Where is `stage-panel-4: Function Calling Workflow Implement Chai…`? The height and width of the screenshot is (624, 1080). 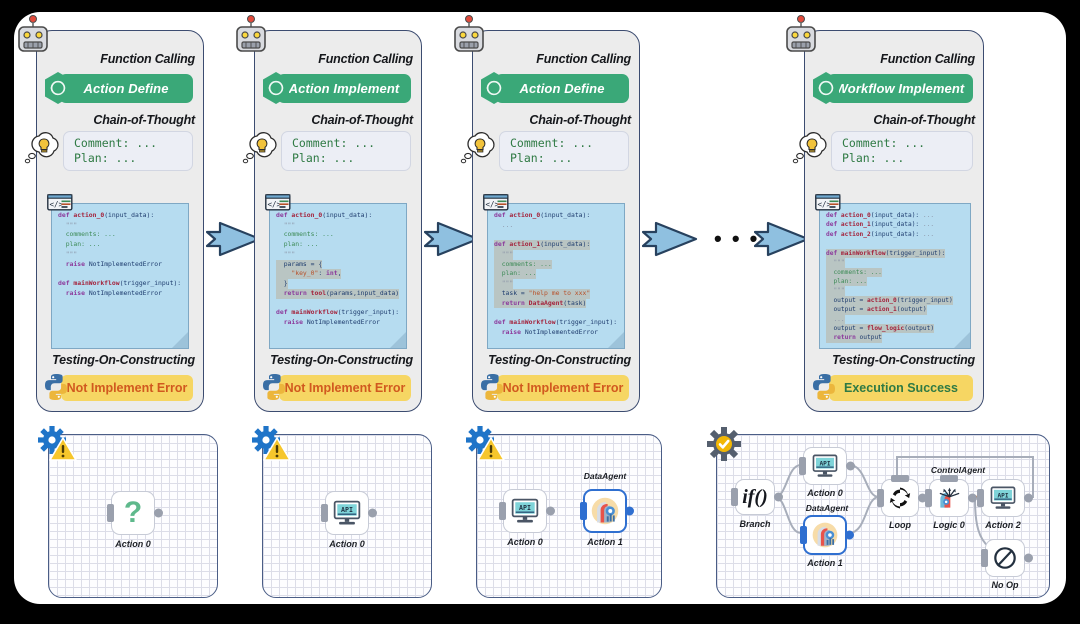
stage-panel-4: Function Calling Workflow Implement Chai… is located at coordinates (885, 213).